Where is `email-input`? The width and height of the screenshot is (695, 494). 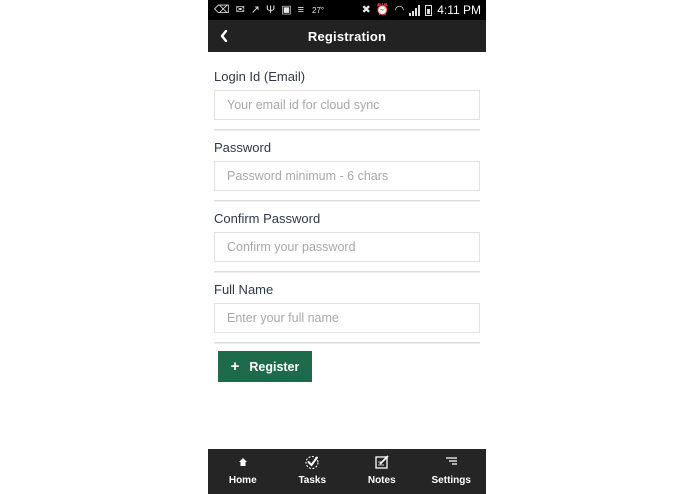
email-input is located at coordinates (347, 105).